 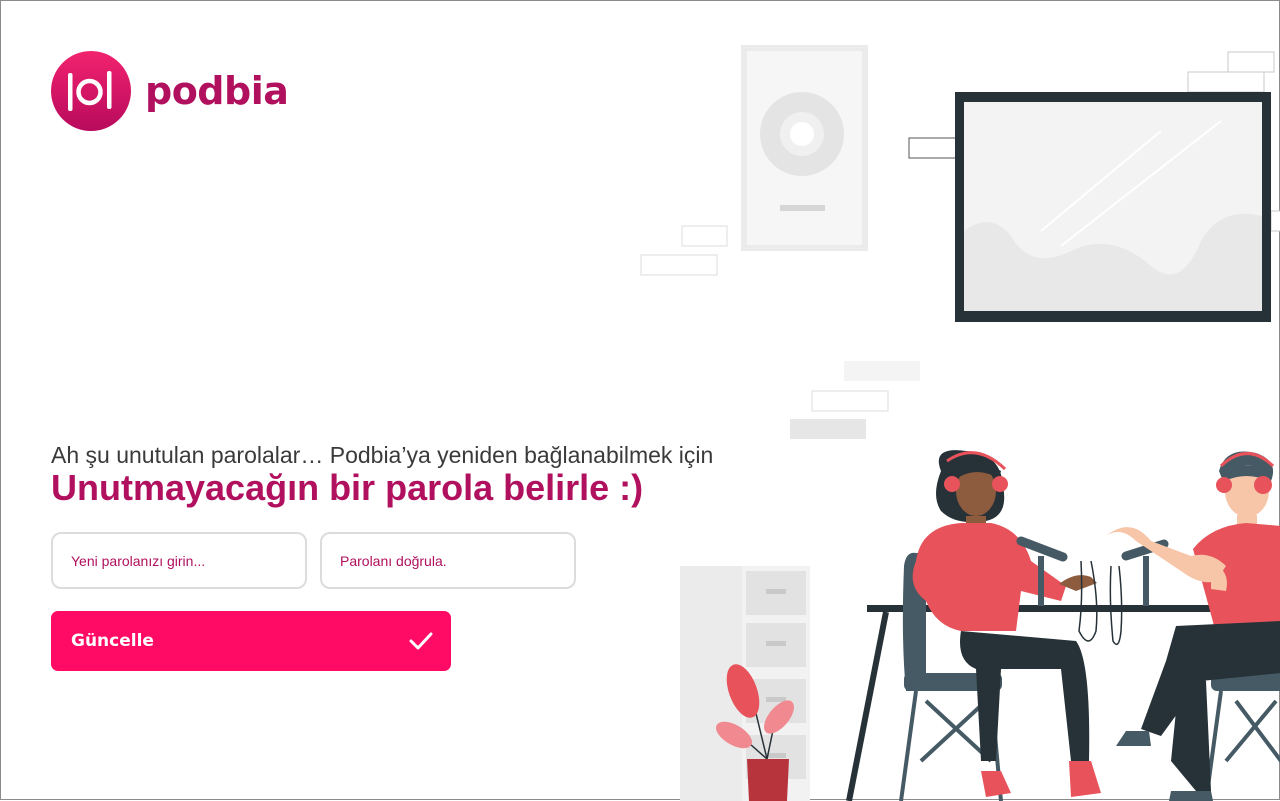 I want to click on record-frame-icon, so click(x=804, y=148).